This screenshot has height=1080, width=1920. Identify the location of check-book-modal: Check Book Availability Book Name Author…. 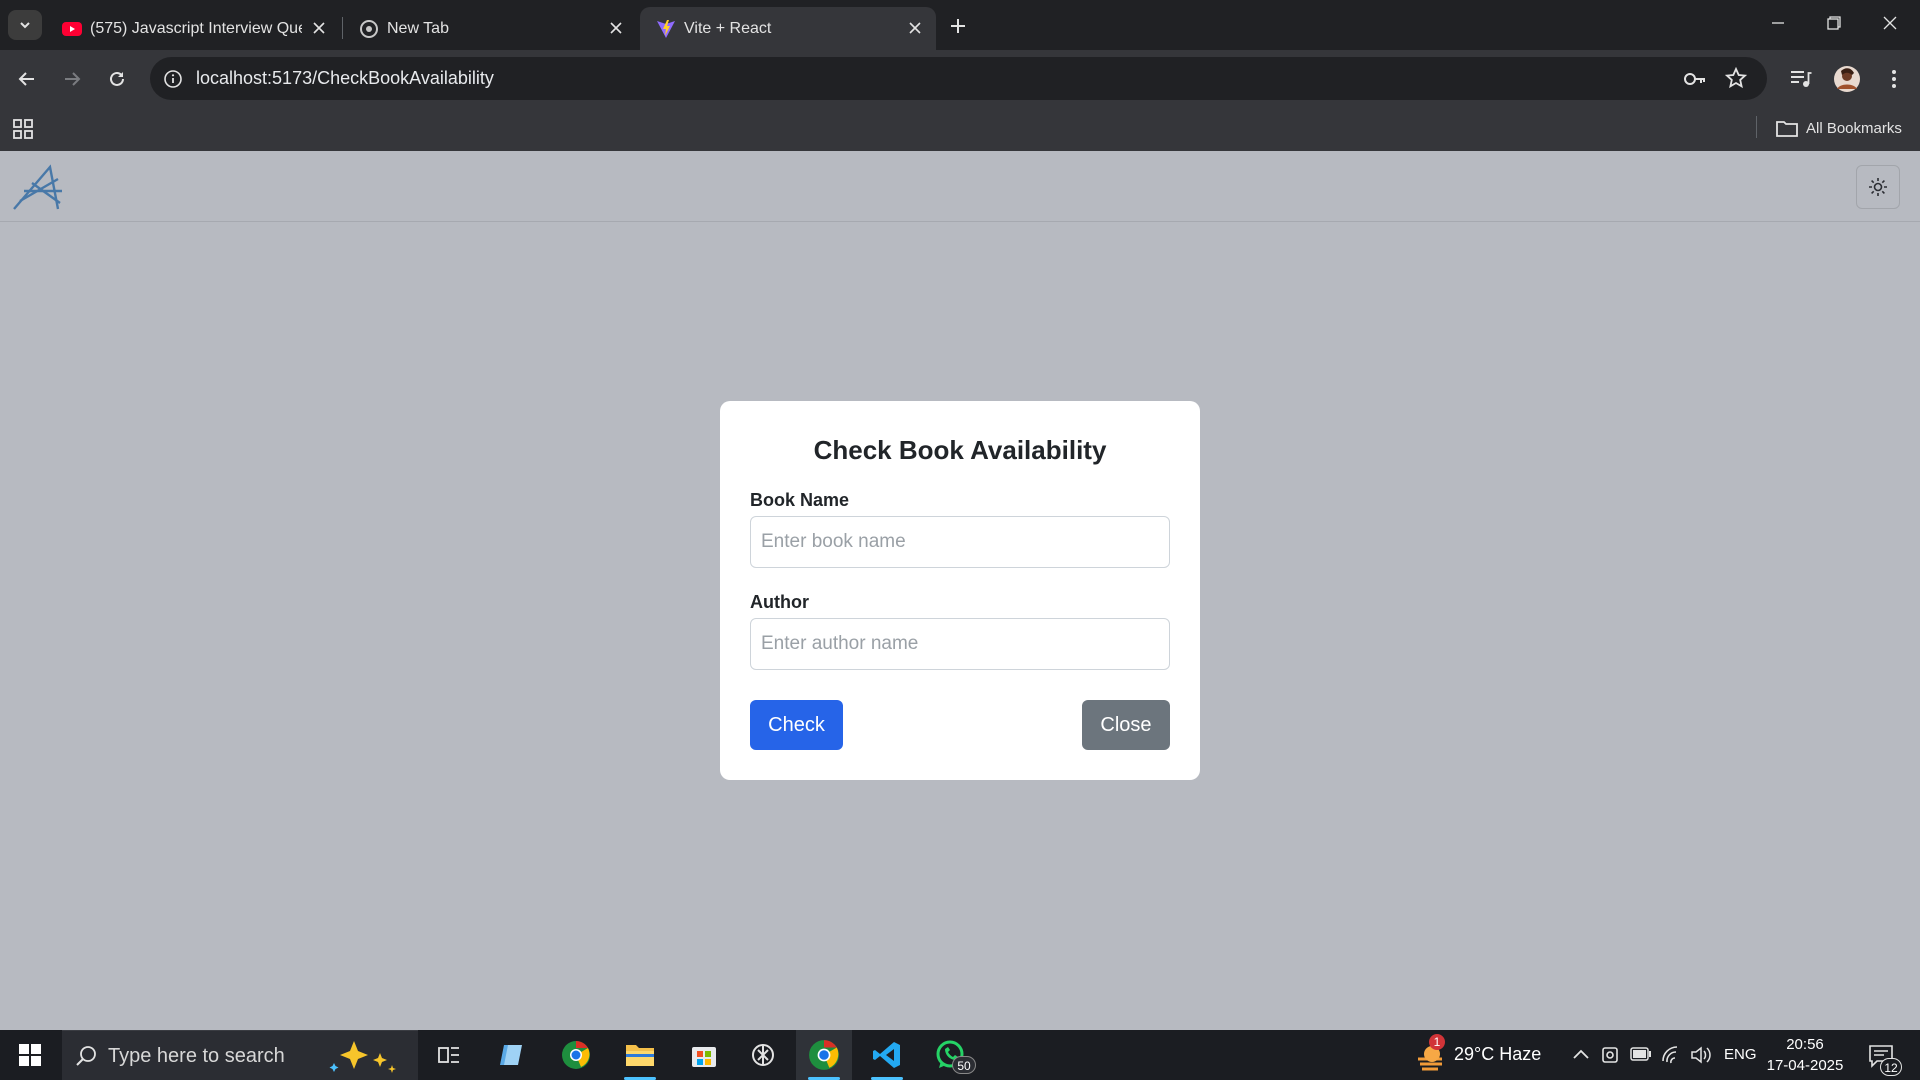
(960, 590).